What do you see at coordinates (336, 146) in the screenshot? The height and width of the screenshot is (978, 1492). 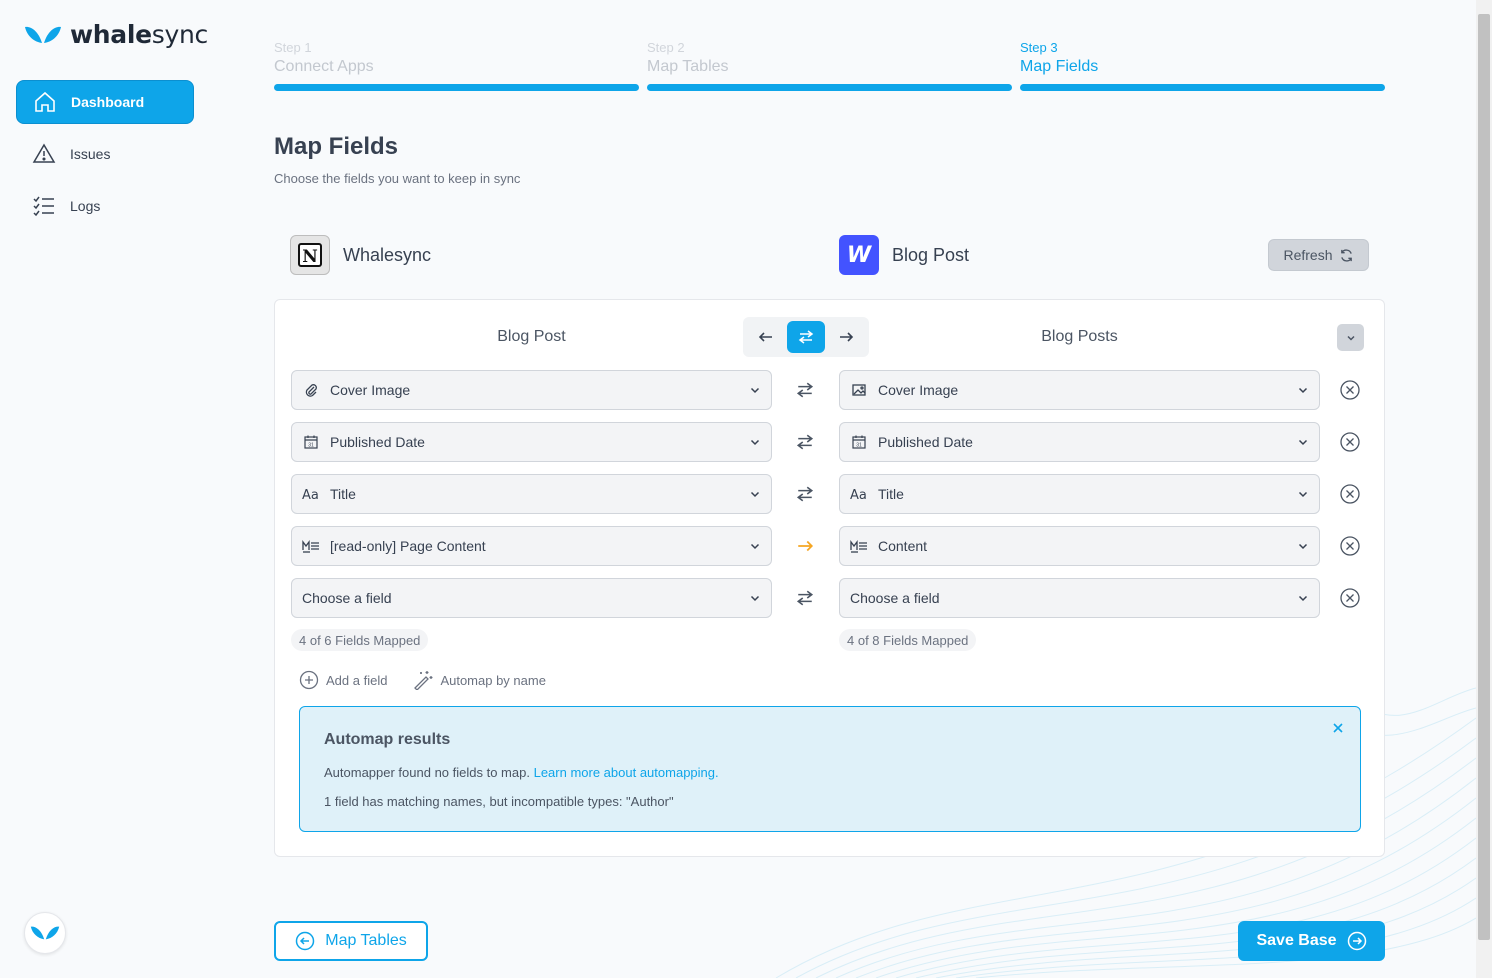 I see `page-title: Map Fields` at bounding box center [336, 146].